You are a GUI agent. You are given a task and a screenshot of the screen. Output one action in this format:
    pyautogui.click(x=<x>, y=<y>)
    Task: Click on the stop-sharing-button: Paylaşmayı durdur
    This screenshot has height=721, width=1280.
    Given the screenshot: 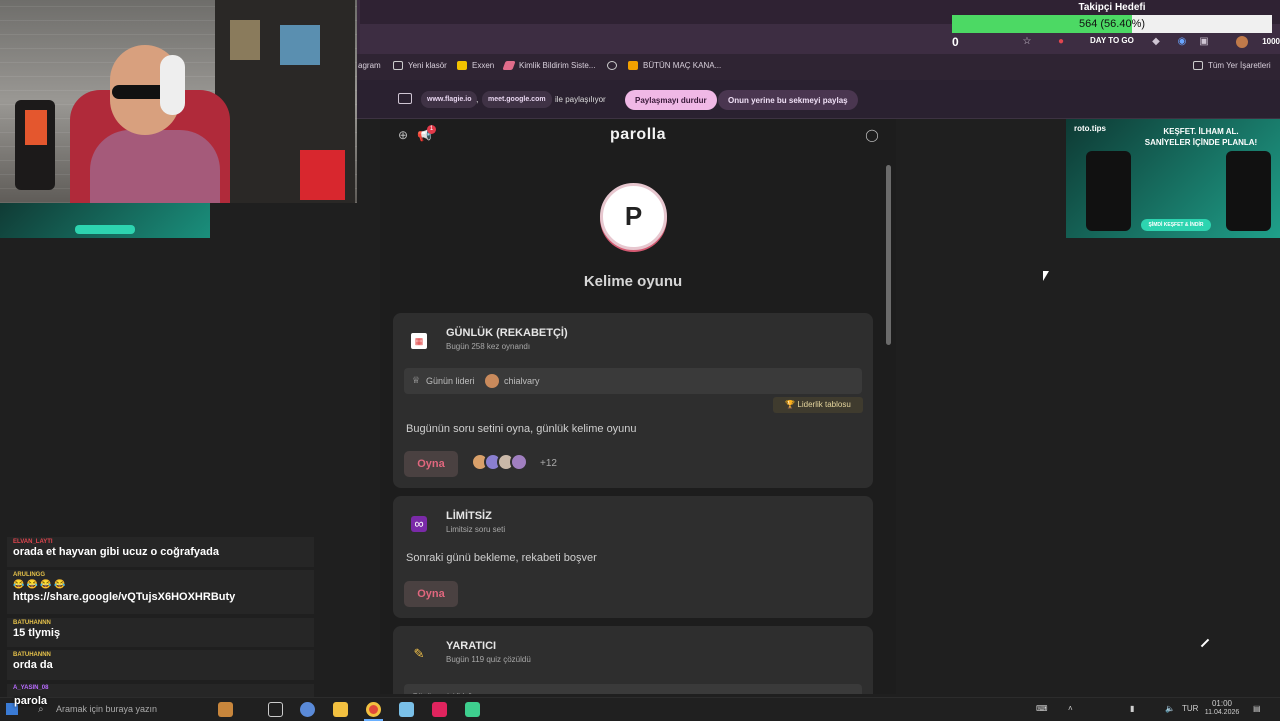 What is the action you would take?
    pyautogui.click(x=671, y=100)
    